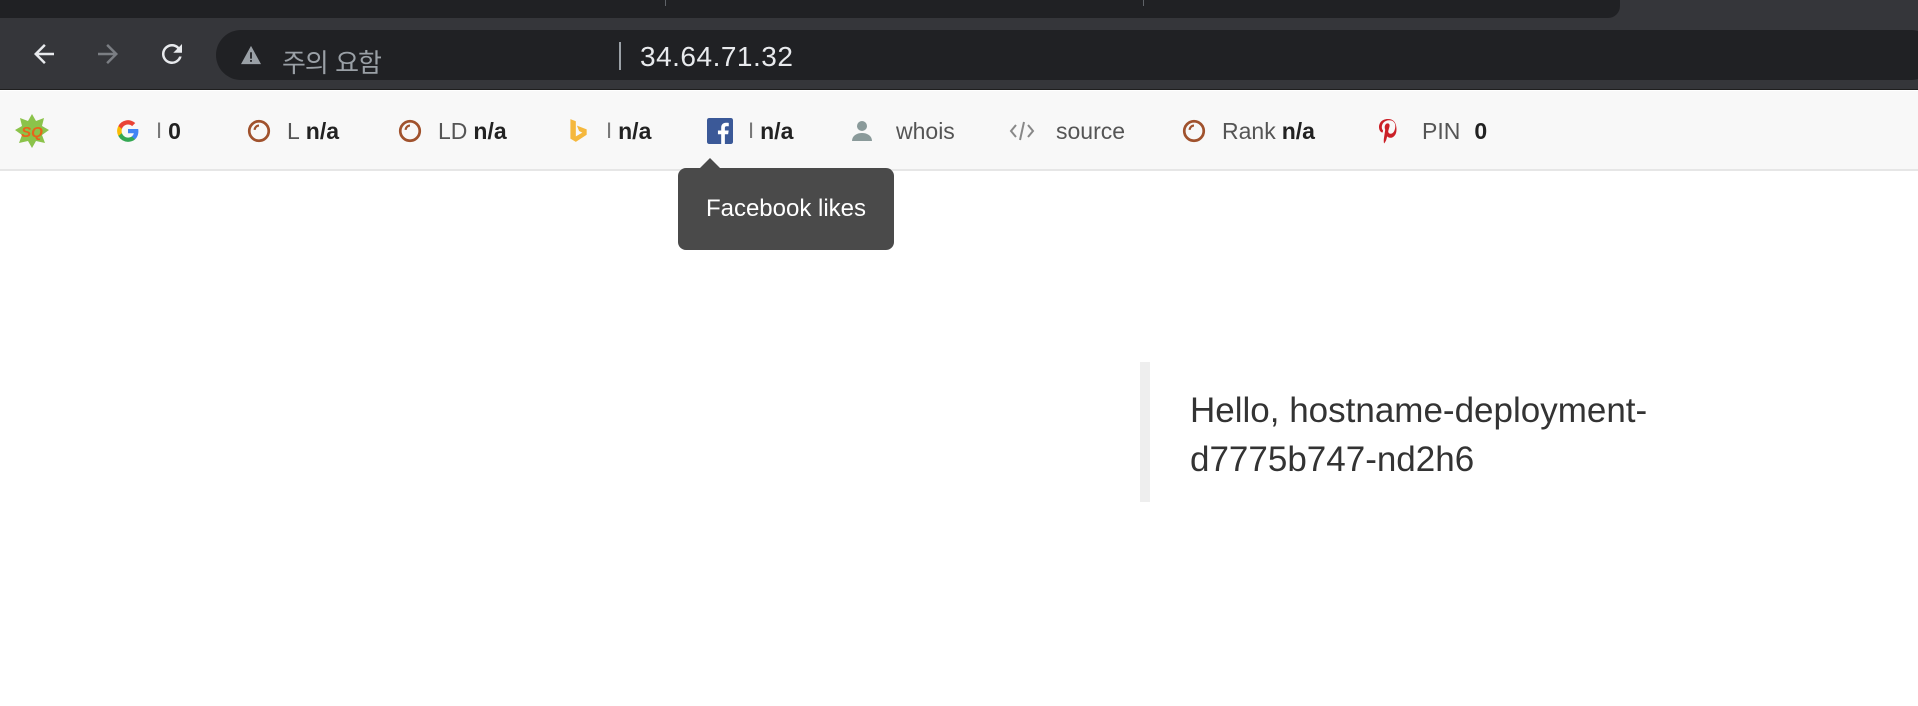  I want to click on seo-pinterest: PIN 0, so click(1430, 131).